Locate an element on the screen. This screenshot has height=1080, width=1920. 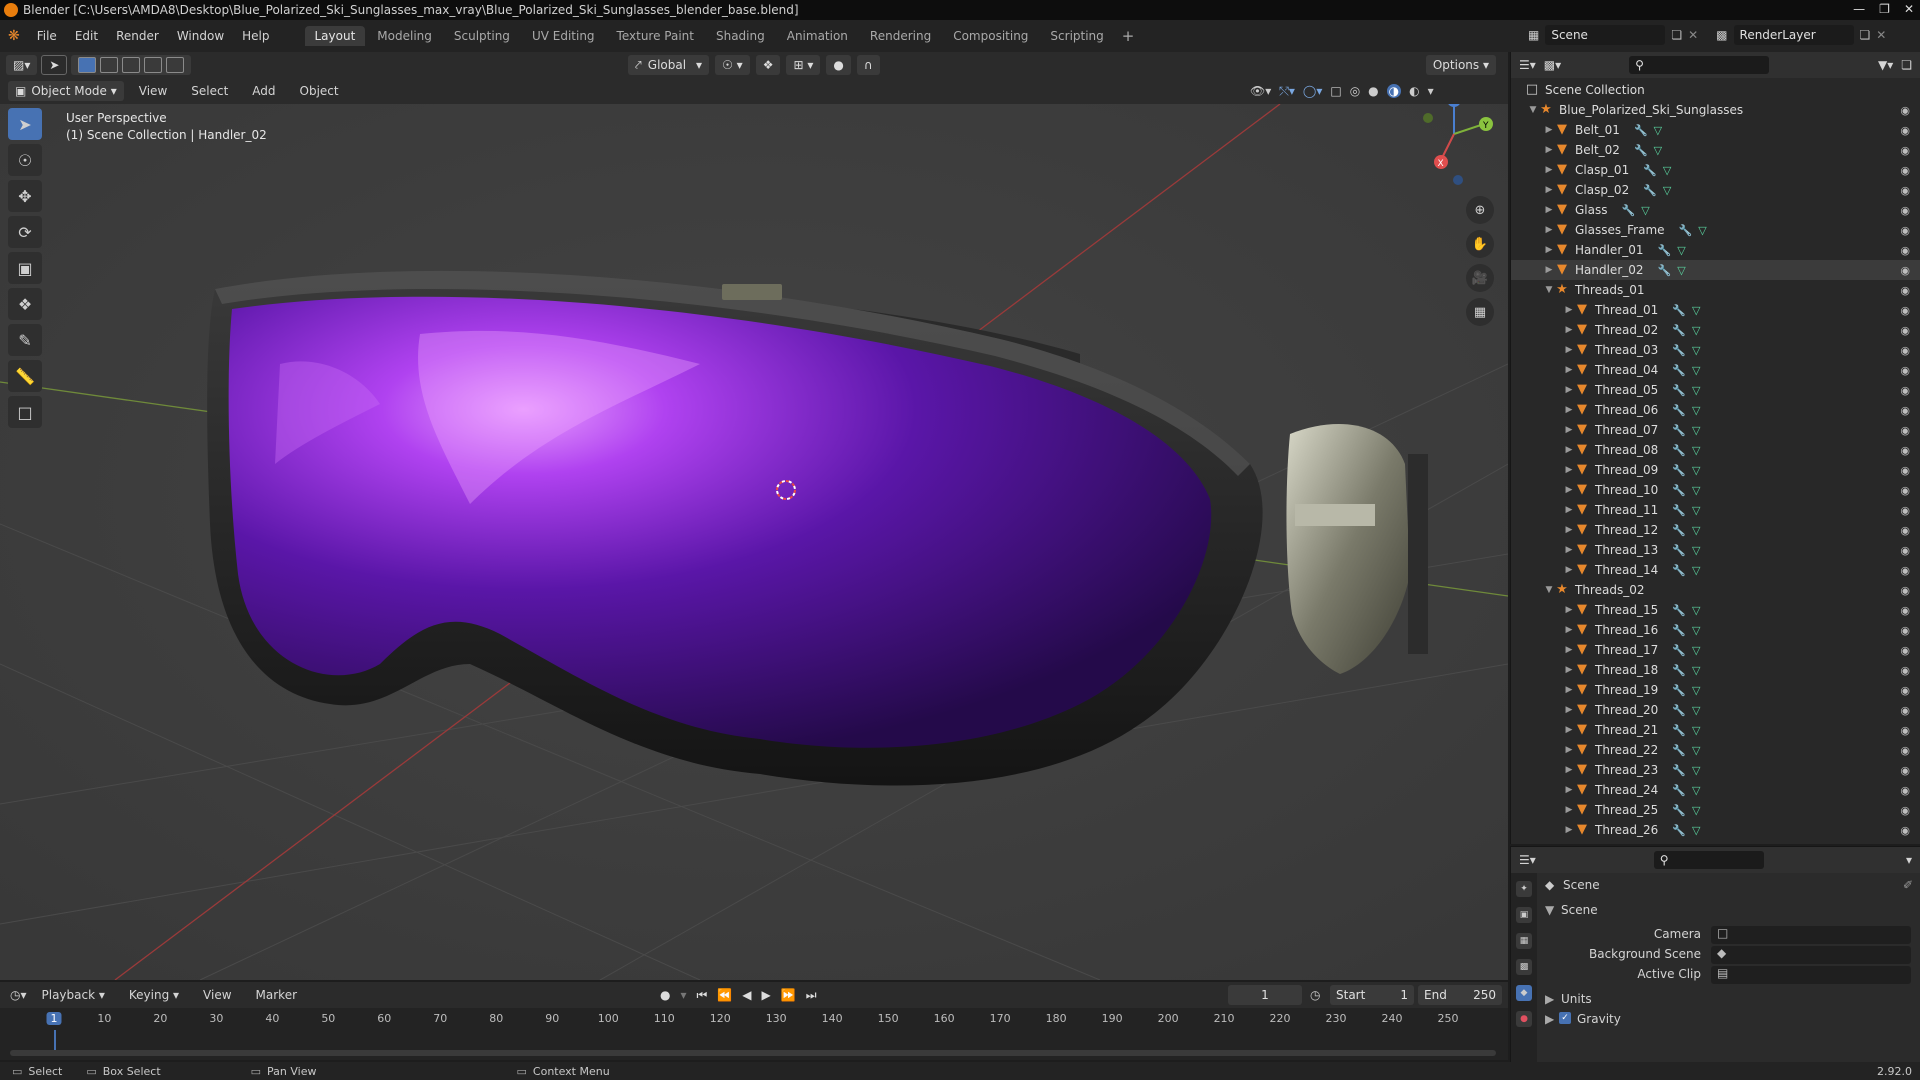
outliner-object-row: ▶ ▼ Handler_02 🔧 ▽ ◉ is located at coordinates (1715, 270).